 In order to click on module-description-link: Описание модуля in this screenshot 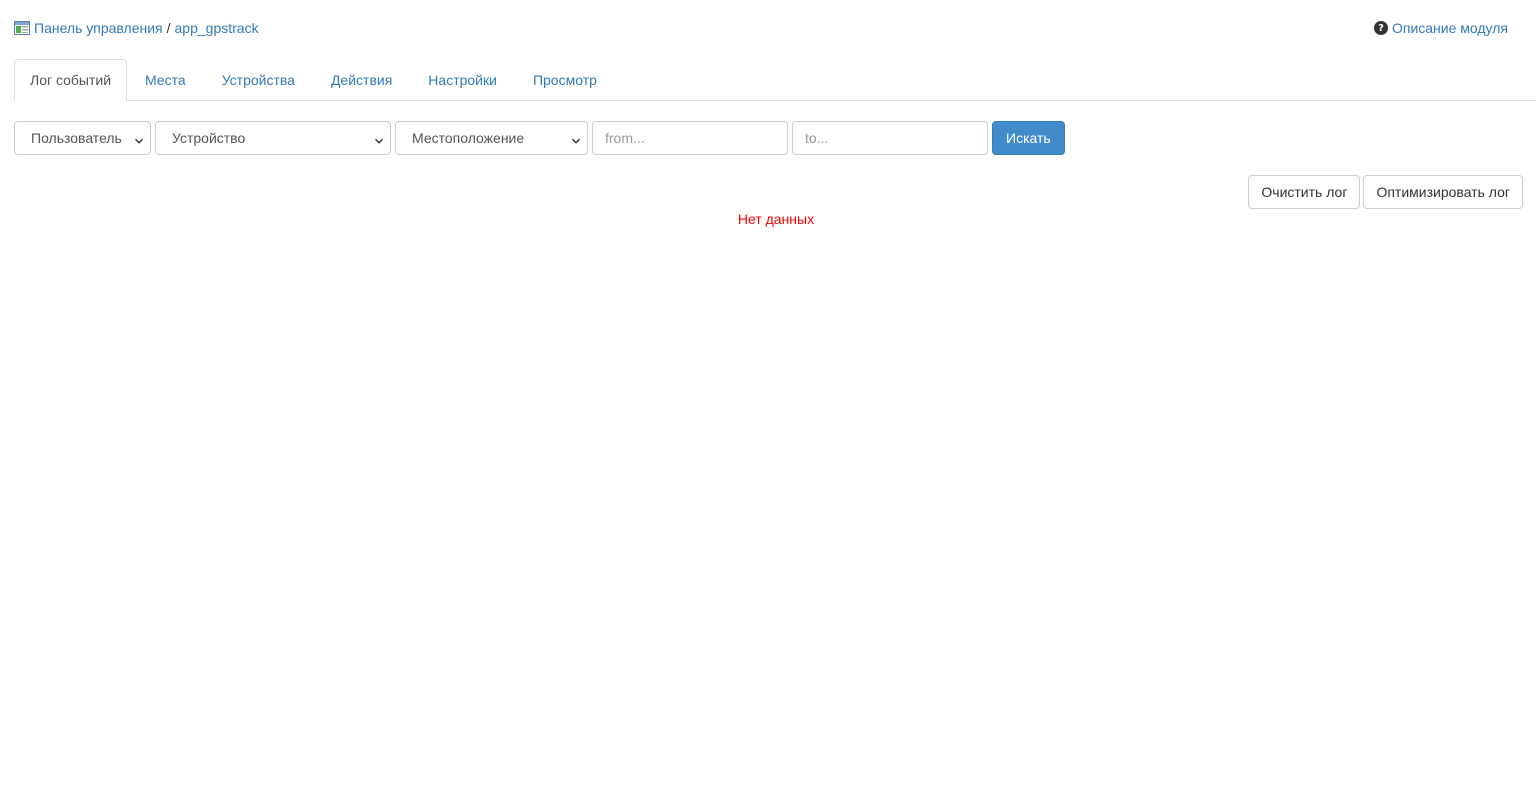, I will do `click(1450, 28)`.